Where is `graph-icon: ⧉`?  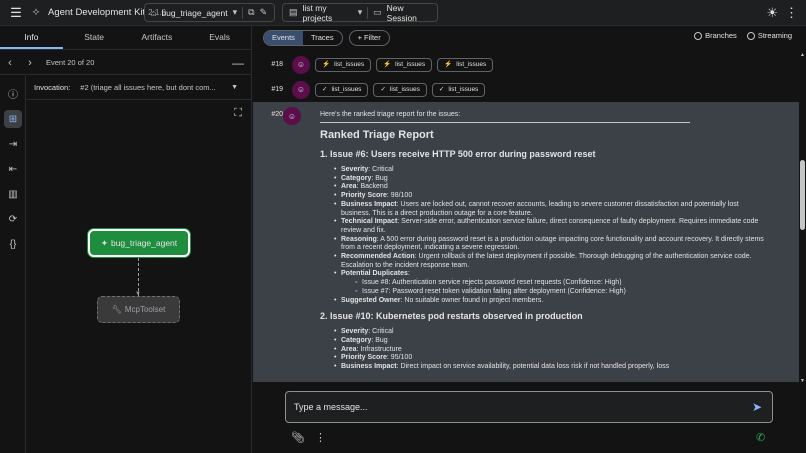 graph-icon: ⧉ is located at coordinates (251, 12).